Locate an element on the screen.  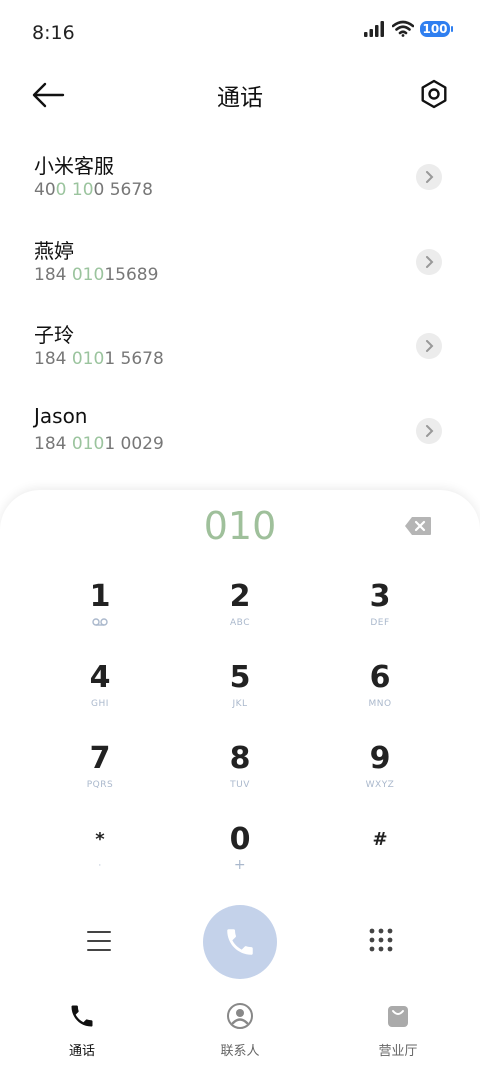
contact-row: 子玲 184 0101 5678 is located at coordinates (240, 345).